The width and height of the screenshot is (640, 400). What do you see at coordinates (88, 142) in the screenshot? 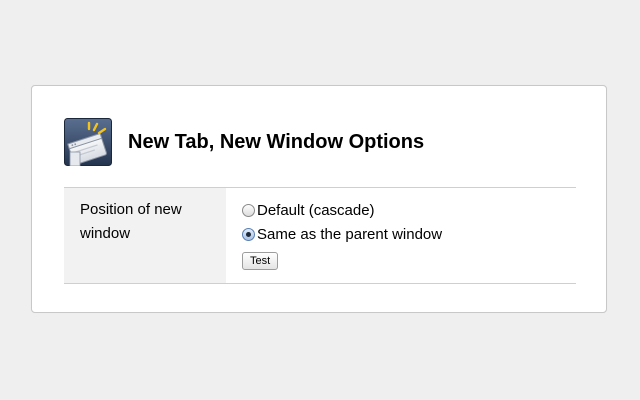
I see `browser-window-new-icon` at bounding box center [88, 142].